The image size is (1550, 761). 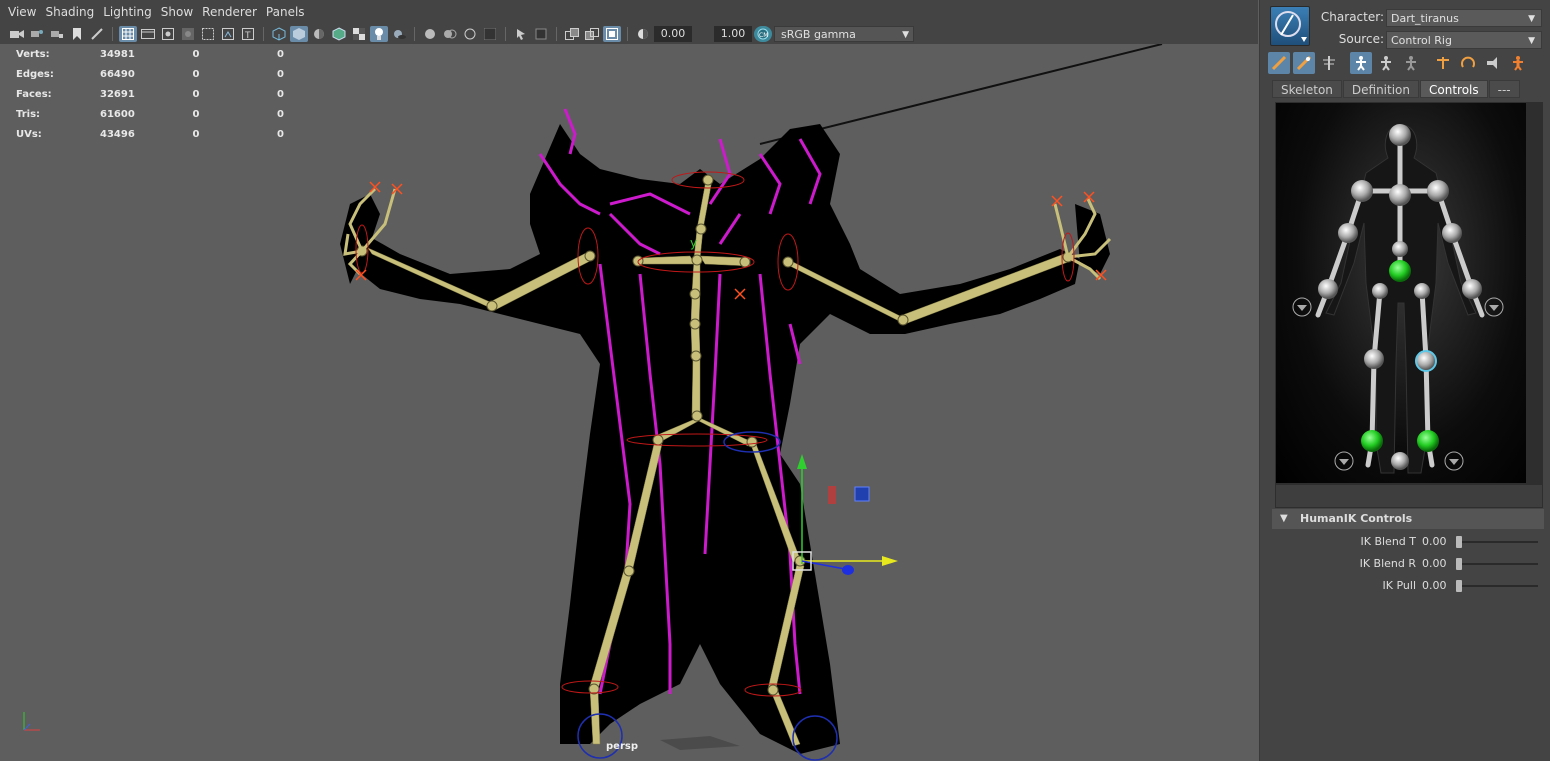 I want to click on safe-title-icon: T, so click(x=248, y=34).